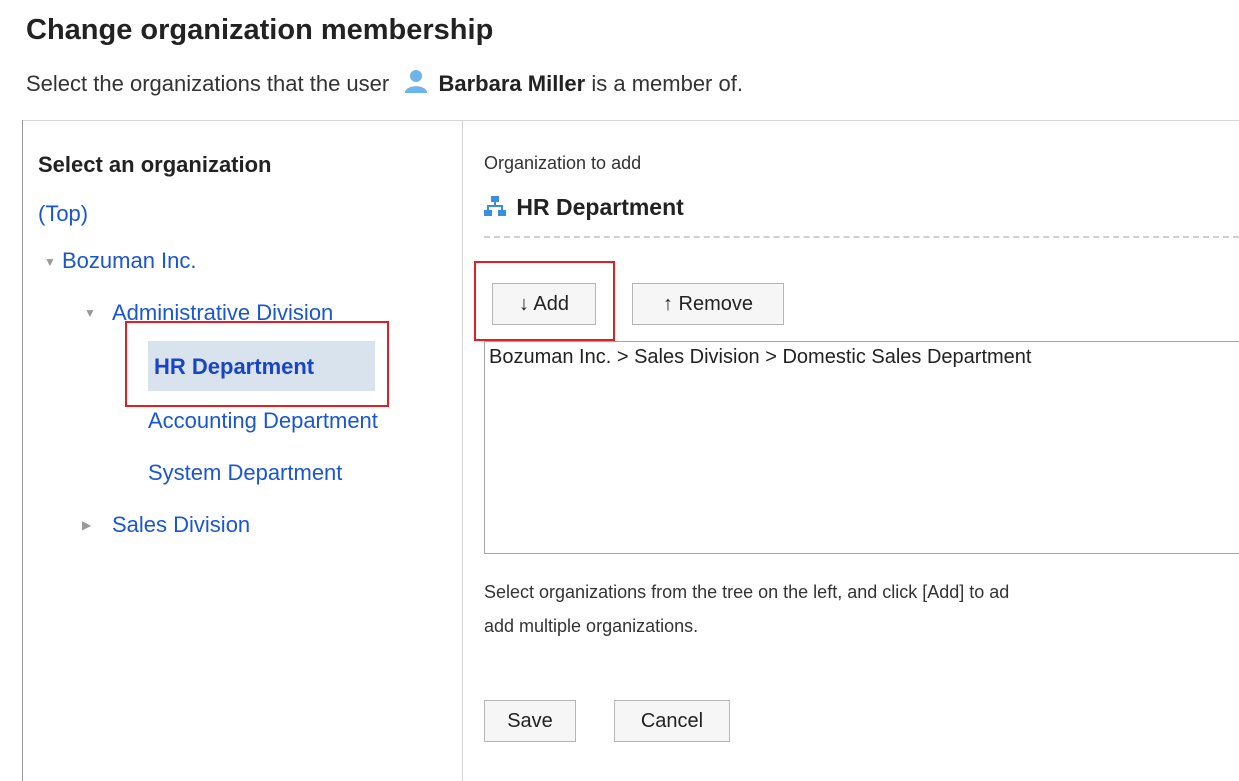 Image resolution: width=1239 pixels, height=781 pixels. What do you see at coordinates (155, 164) in the screenshot?
I see `tree-heading: Select an organization` at bounding box center [155, 164].